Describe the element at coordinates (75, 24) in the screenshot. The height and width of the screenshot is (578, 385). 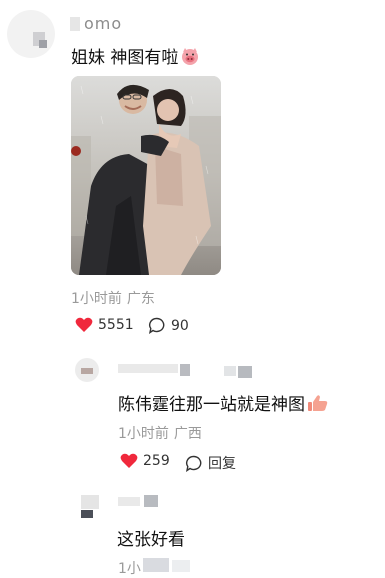
I see `author-name-mosaic` at that location.